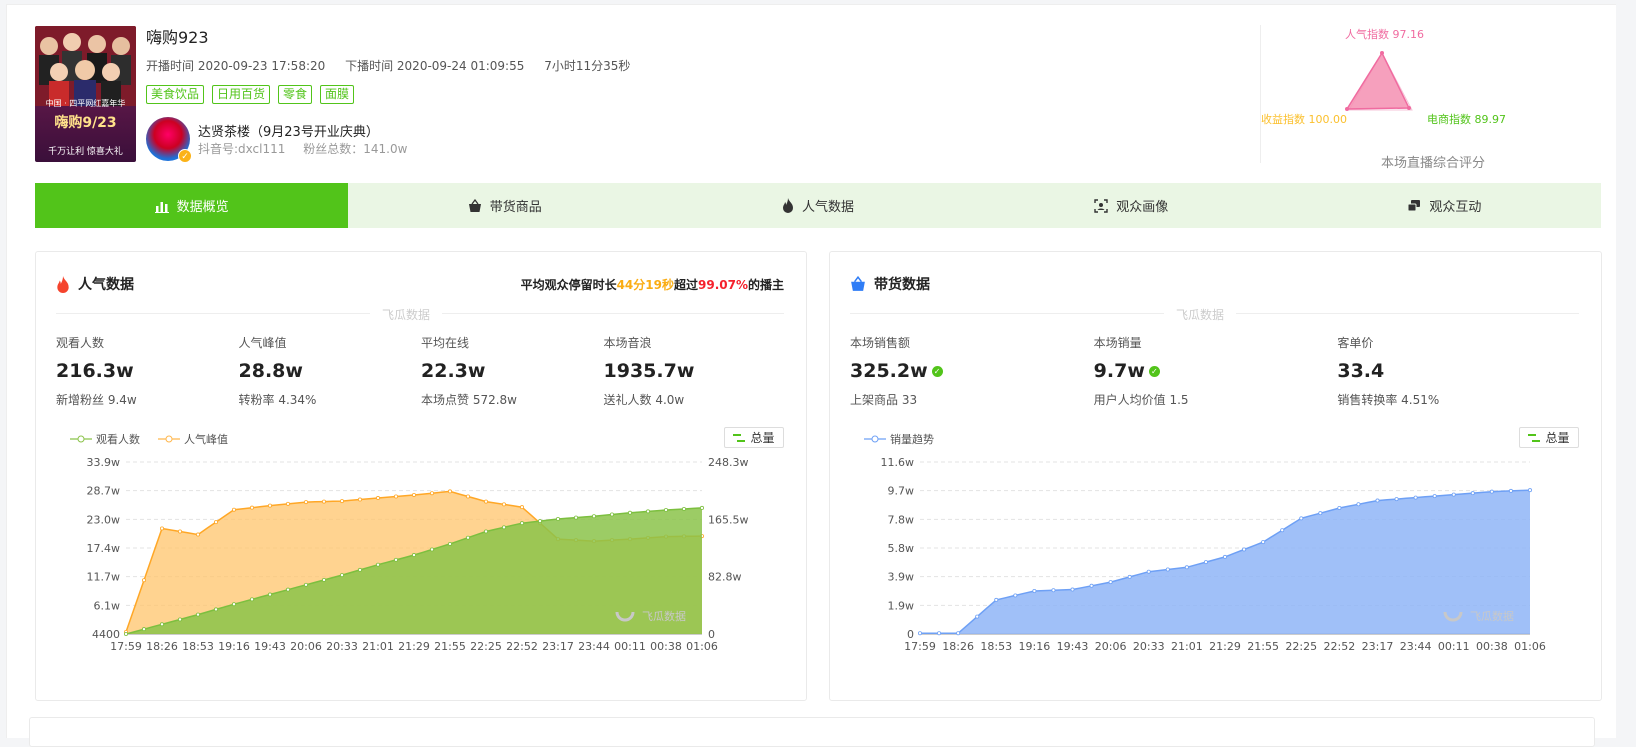 The image size is (1636, 747). What do you see at coordinates (105, 439) in the screenshot?
I see `legend-item-viewers: 观看人数` at bounding box center [105, 439].